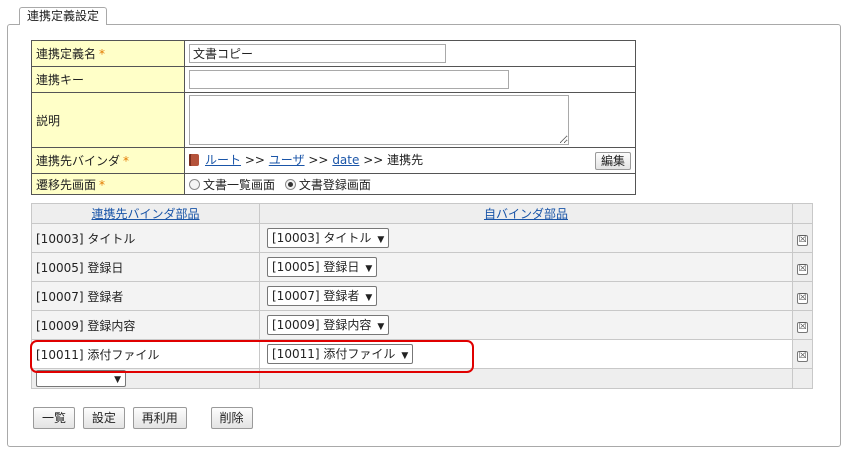  I want to click on radio-document-list: 文書一覧画面, so click(232, 185).